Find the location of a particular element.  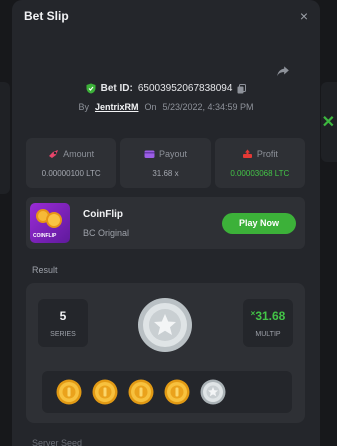

coin-history-row is located at coordinates (167, 392).